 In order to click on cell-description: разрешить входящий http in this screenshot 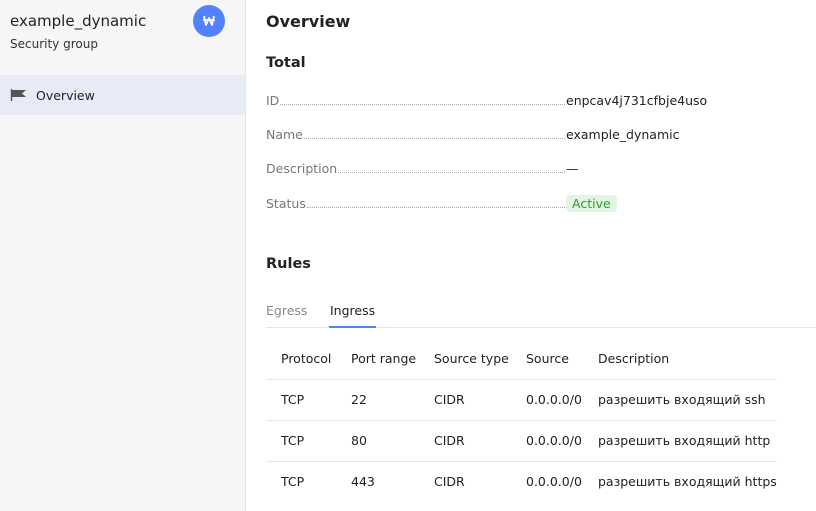, I will do `click(680, 441)`.